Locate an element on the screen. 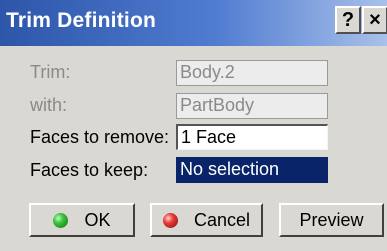 This screenshot has width=387, height=251. close-button: × is located at coordinates (374, 20).